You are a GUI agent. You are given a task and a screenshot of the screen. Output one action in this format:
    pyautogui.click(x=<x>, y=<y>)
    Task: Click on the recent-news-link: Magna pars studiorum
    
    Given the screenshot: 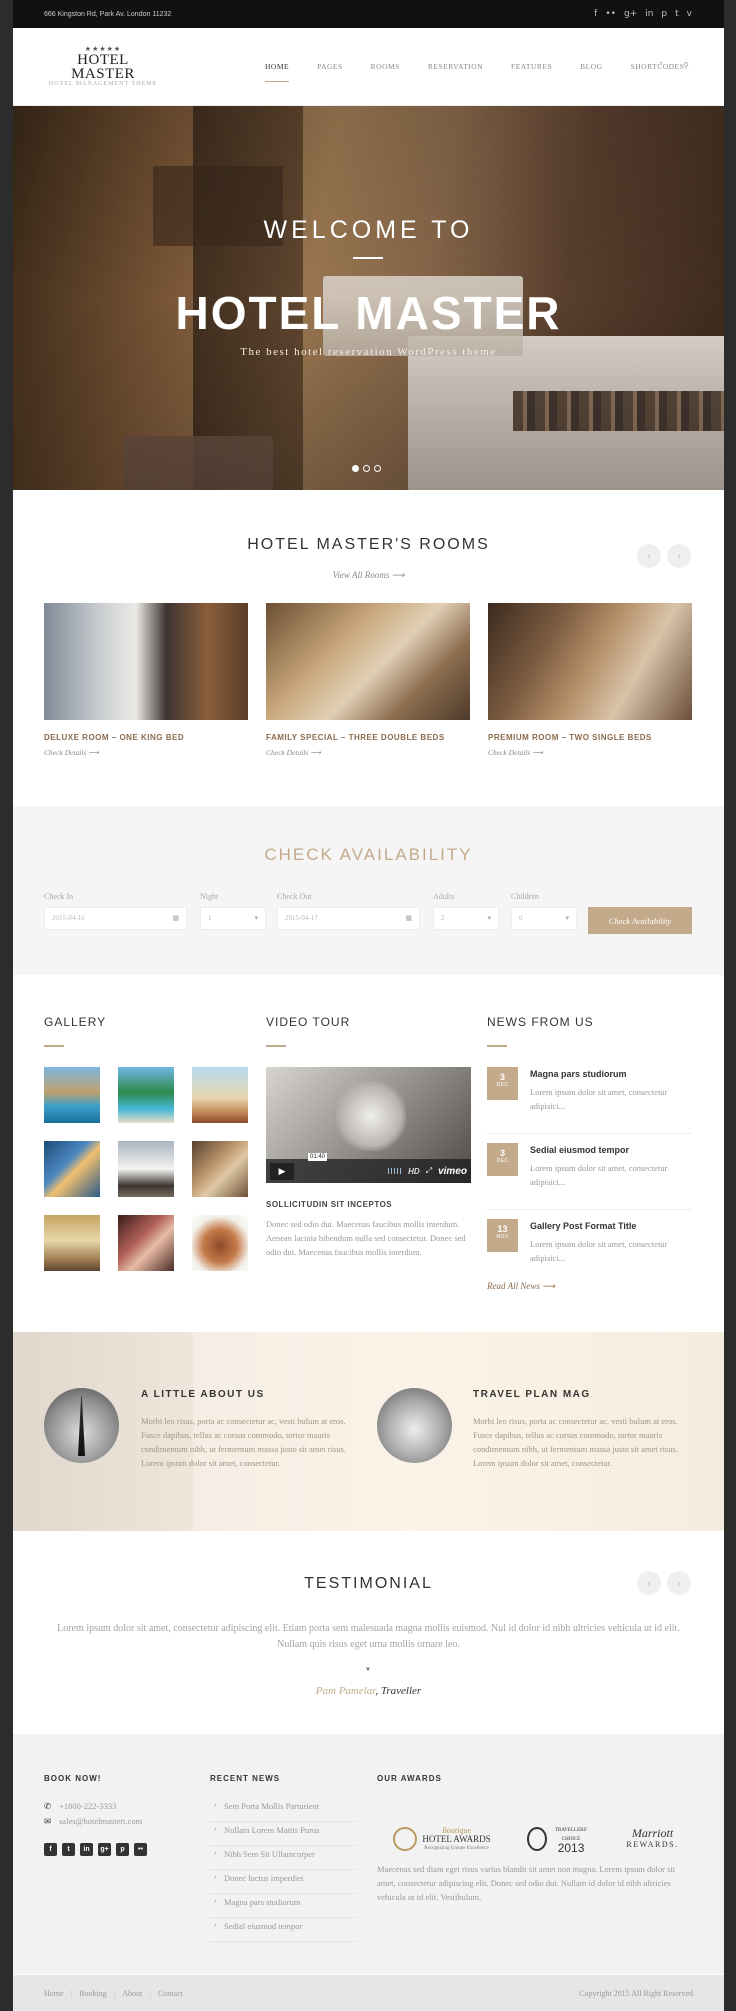 What is the action you would take?
    pyautogui.click(x=283, y=1906)
    